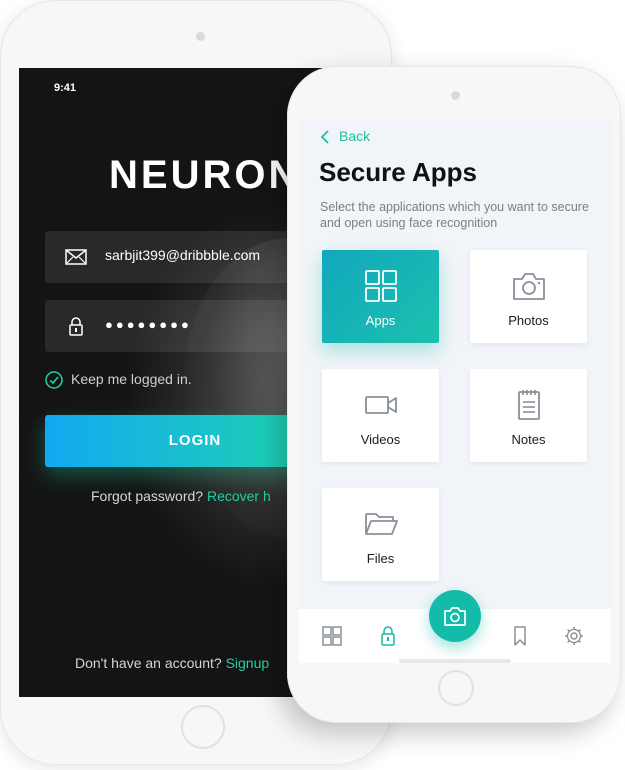  What do you see at coordinates (380, 558) in the screenshot?
I see `tile-label: Files` at bounding box center [380, 558].